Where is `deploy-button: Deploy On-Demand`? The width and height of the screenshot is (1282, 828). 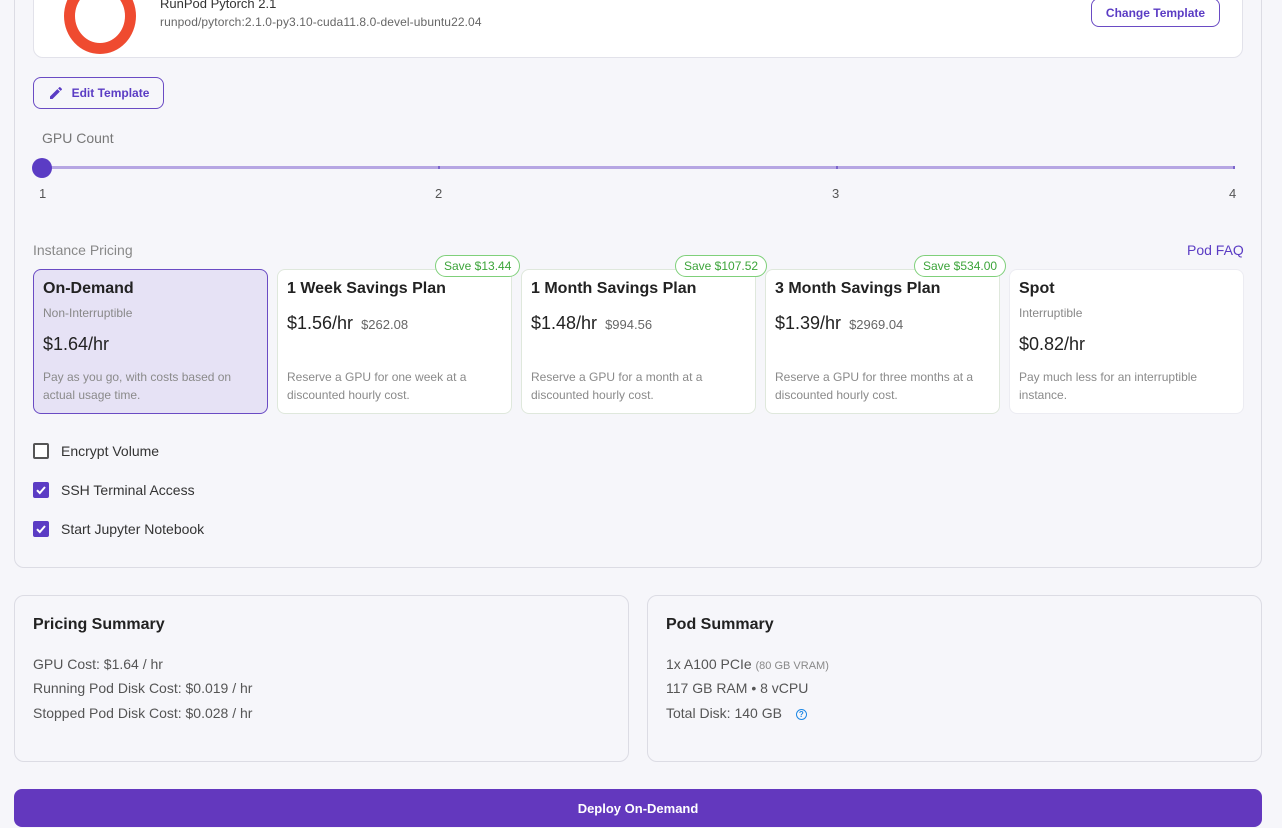 deploy-button: Deploy On-Demand is located at coordinates (638, 808).